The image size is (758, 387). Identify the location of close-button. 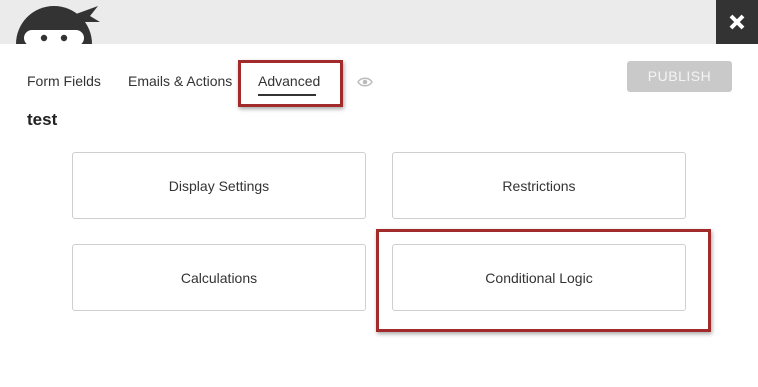
(737, 22).